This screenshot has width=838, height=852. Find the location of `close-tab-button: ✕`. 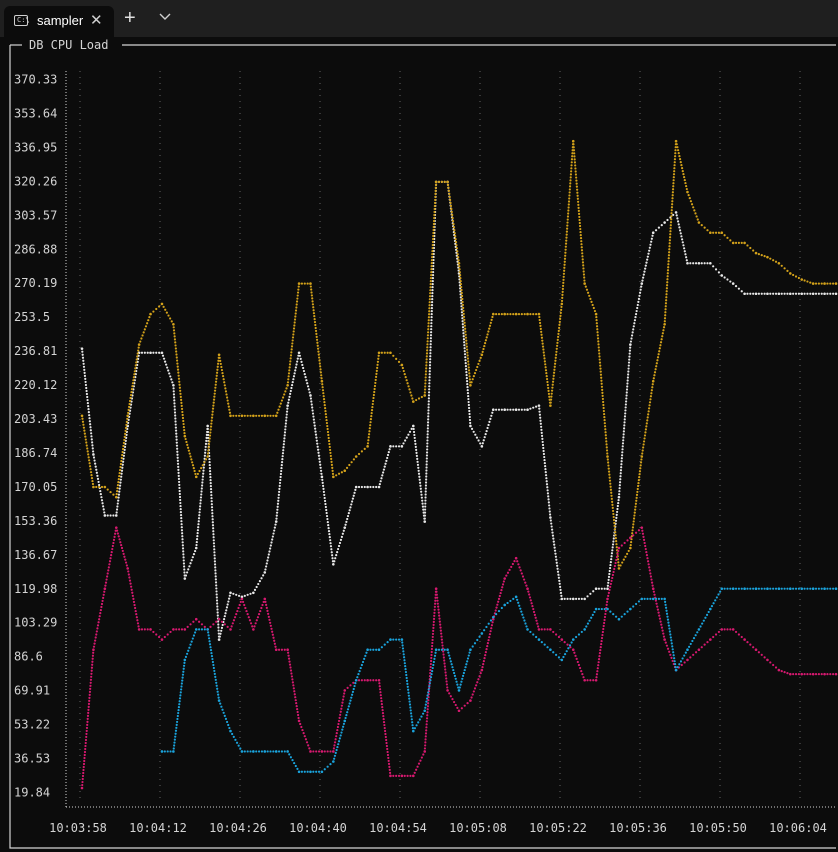

close-tab-button: ✕ is located at coordinates (96, 20).